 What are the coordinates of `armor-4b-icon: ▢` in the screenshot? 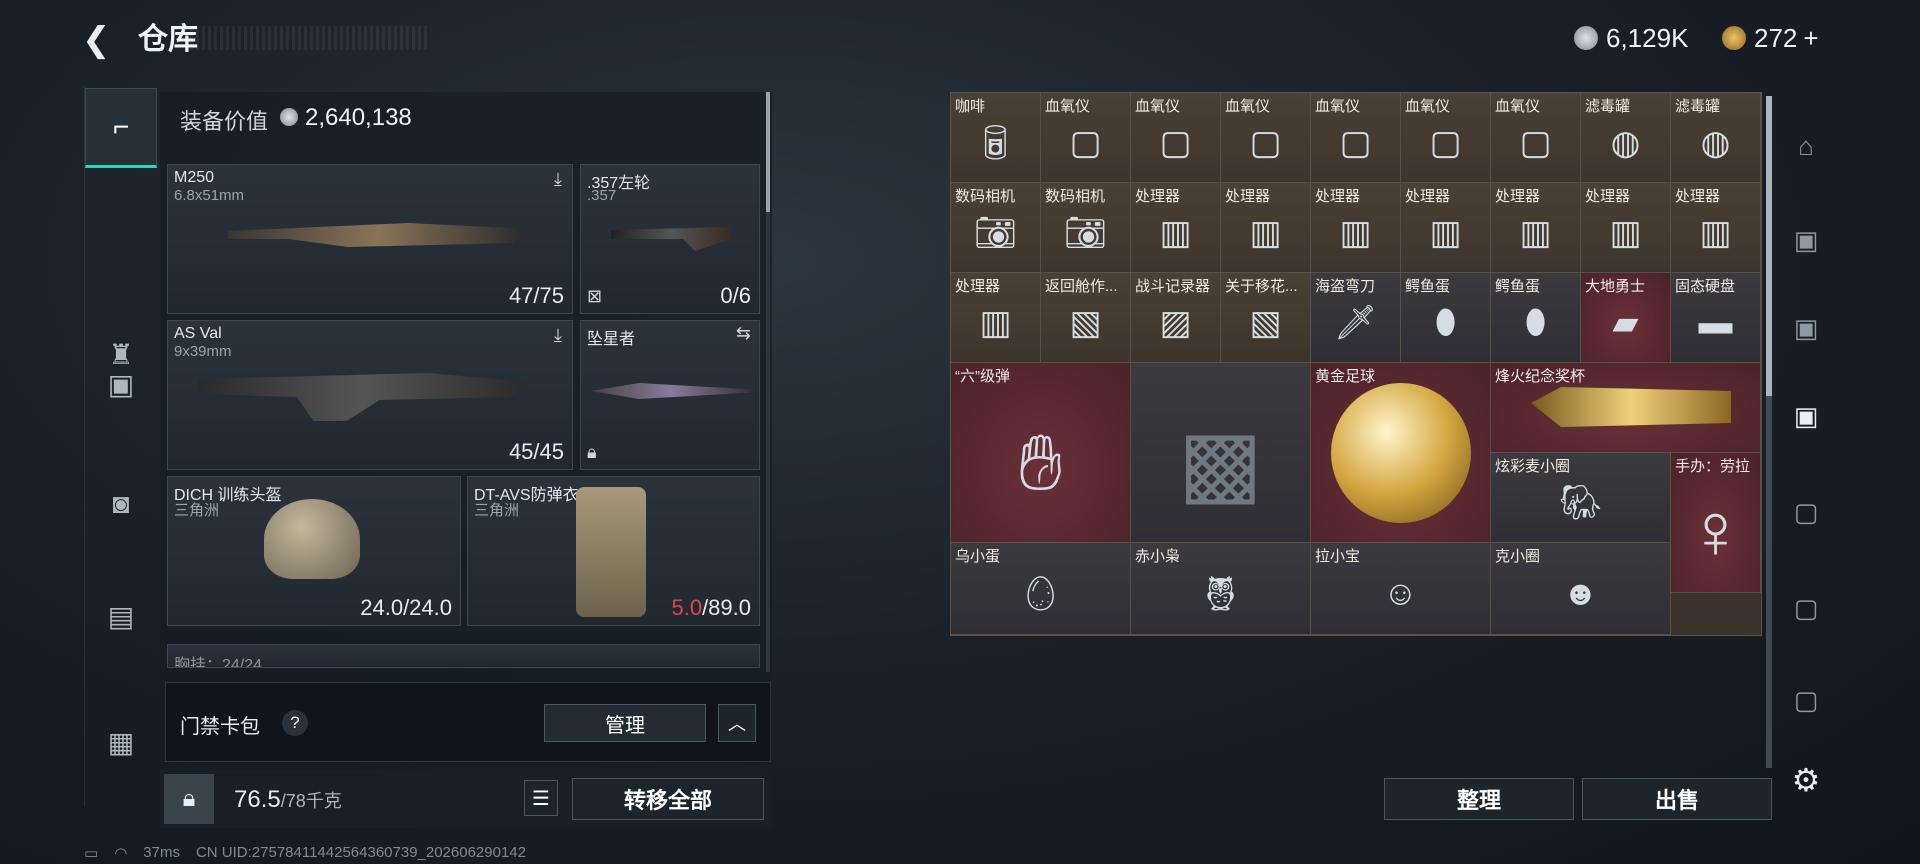 It's located at (1806, 699).